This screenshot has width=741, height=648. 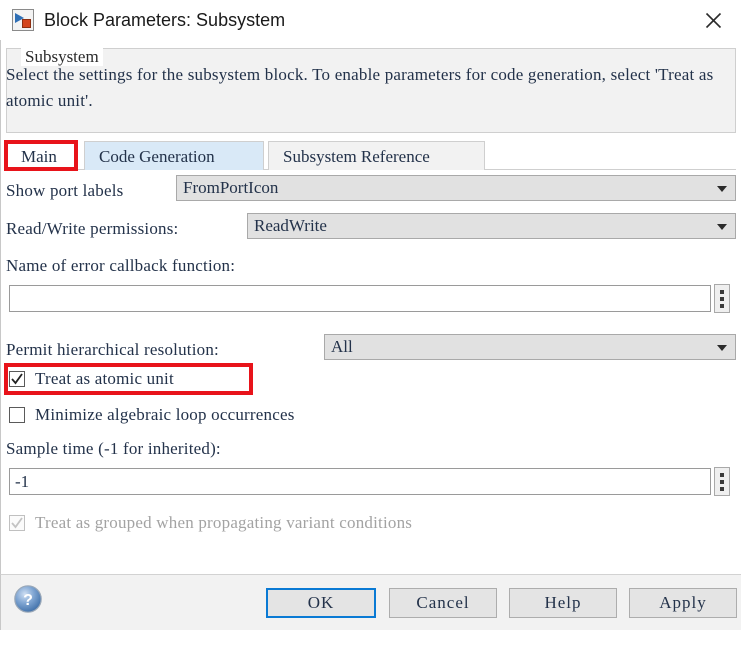 I want to click on sample-time-label-row: Sample time (-1 for inherited):, so click(x=113, y=449).